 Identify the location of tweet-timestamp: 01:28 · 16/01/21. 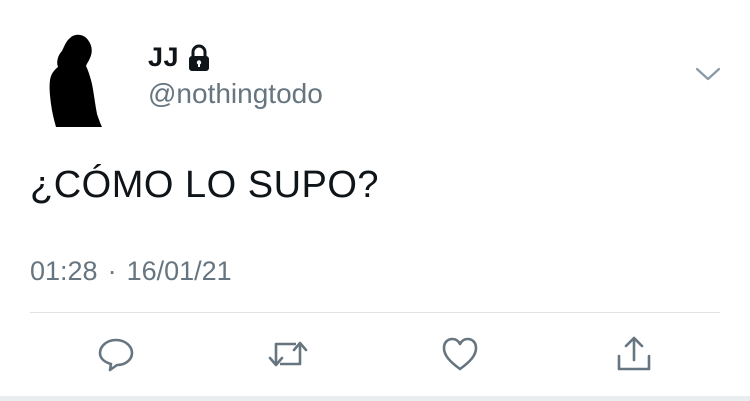
(131, 271).